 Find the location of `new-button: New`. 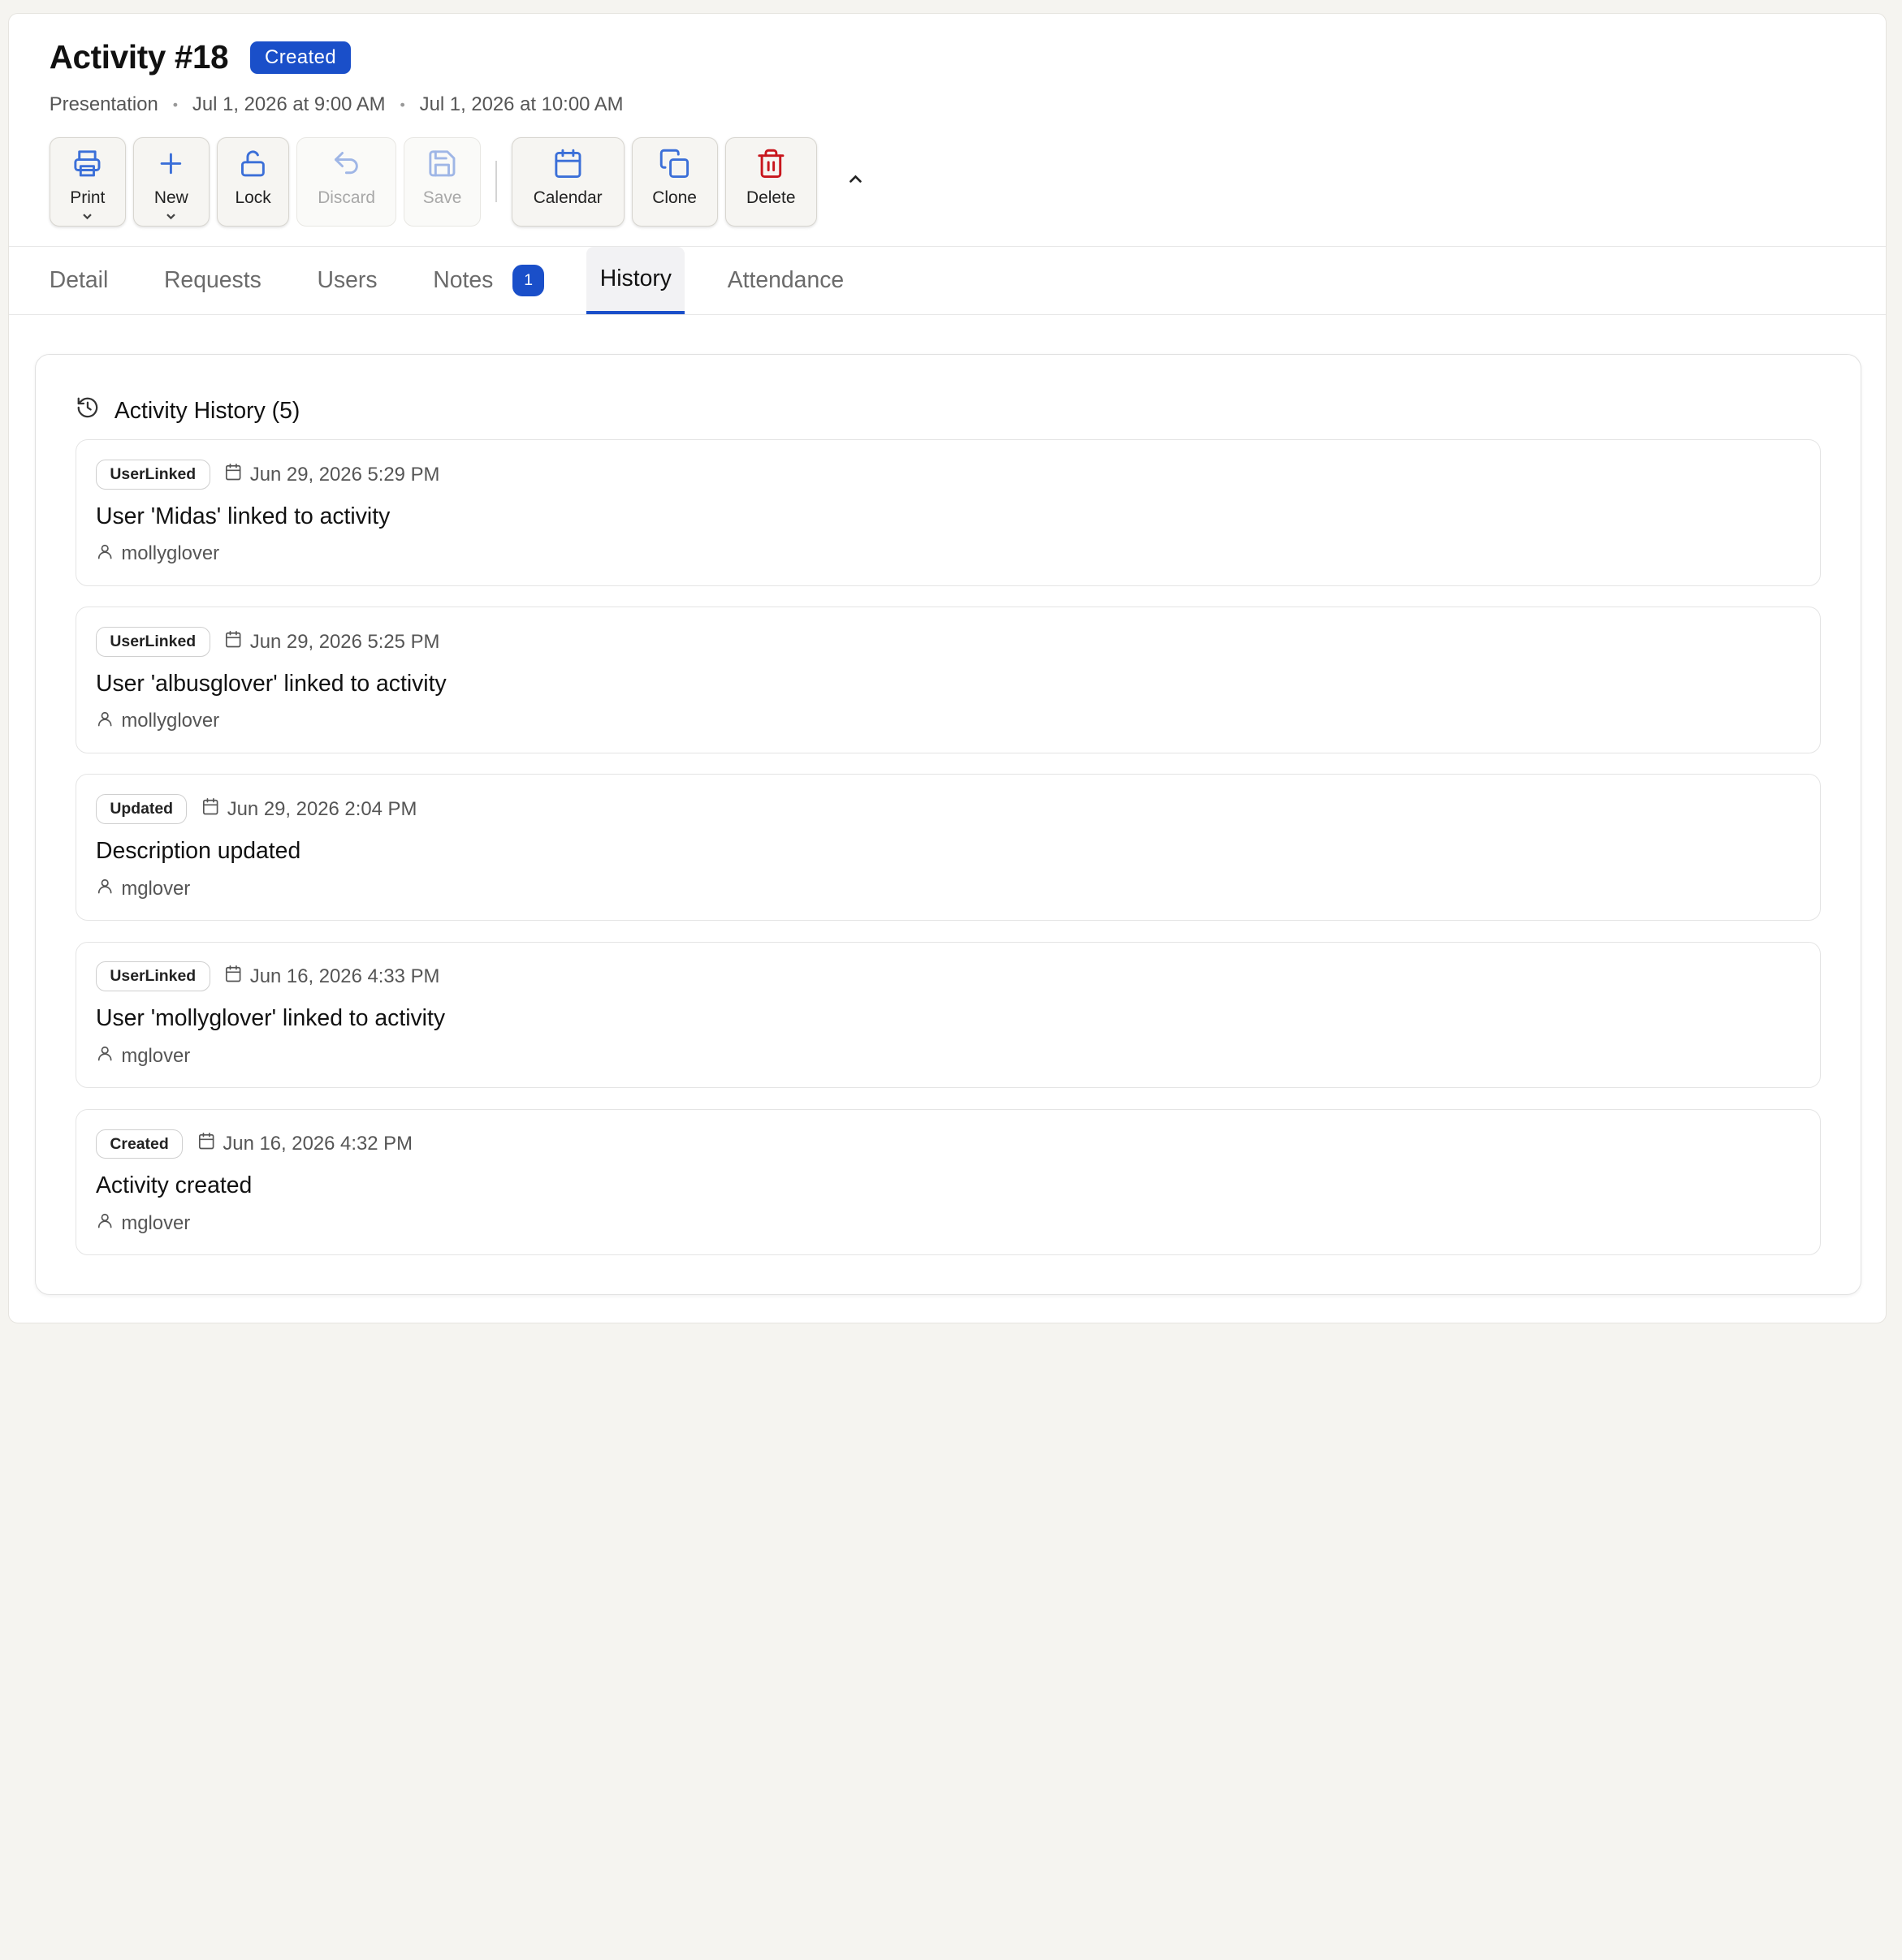

new-button: New is located at coordinates (171, 181).